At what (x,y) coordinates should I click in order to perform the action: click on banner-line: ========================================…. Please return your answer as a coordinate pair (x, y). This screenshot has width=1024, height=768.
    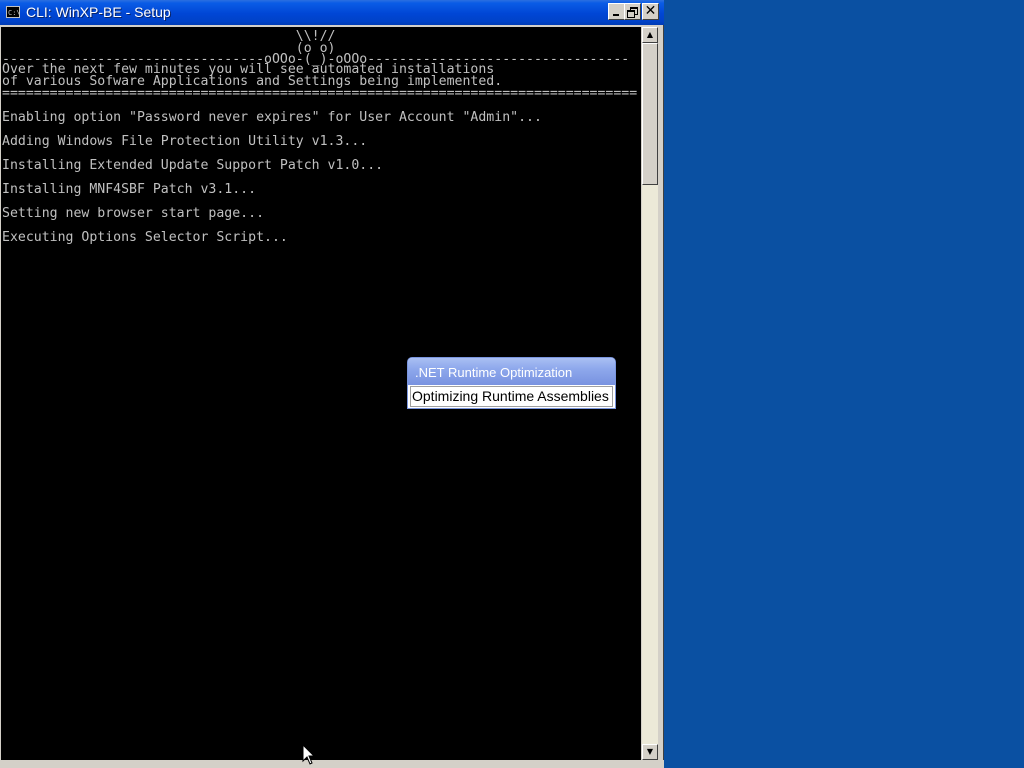
    Looking at the image, I should click on (320, 93).